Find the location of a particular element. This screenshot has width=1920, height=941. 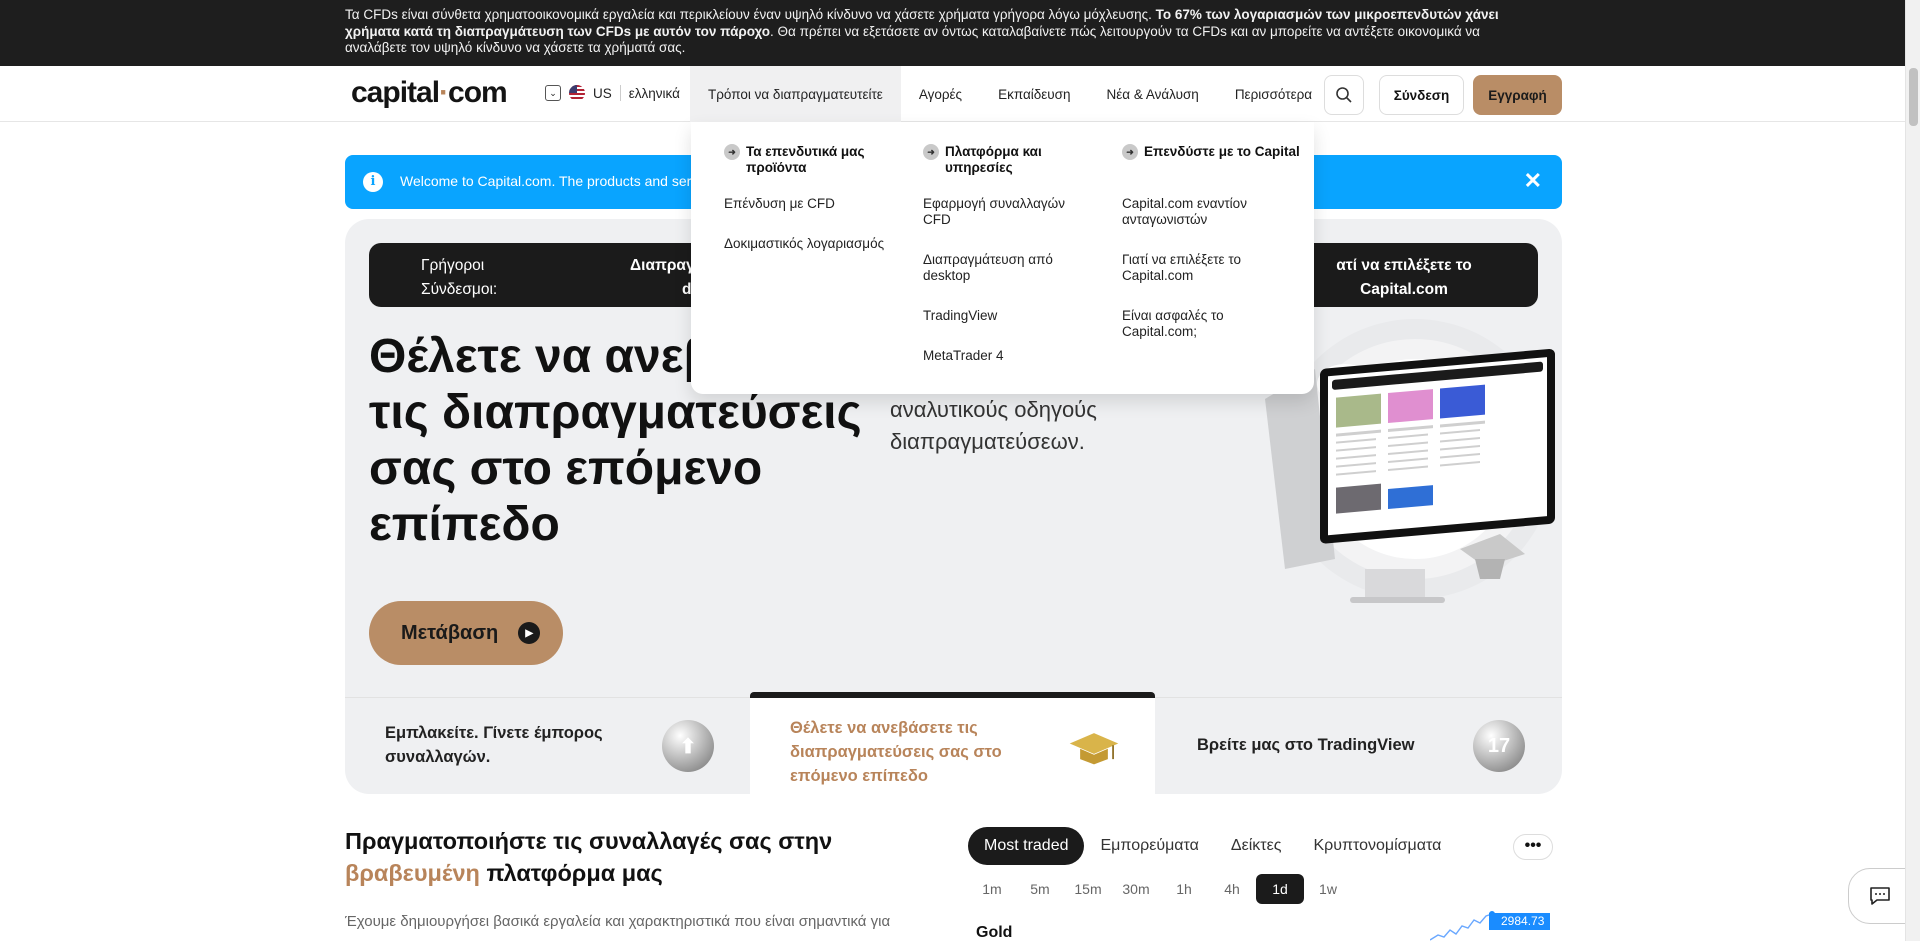

language-label: ελληνικά is located at coordinates (654, 93).